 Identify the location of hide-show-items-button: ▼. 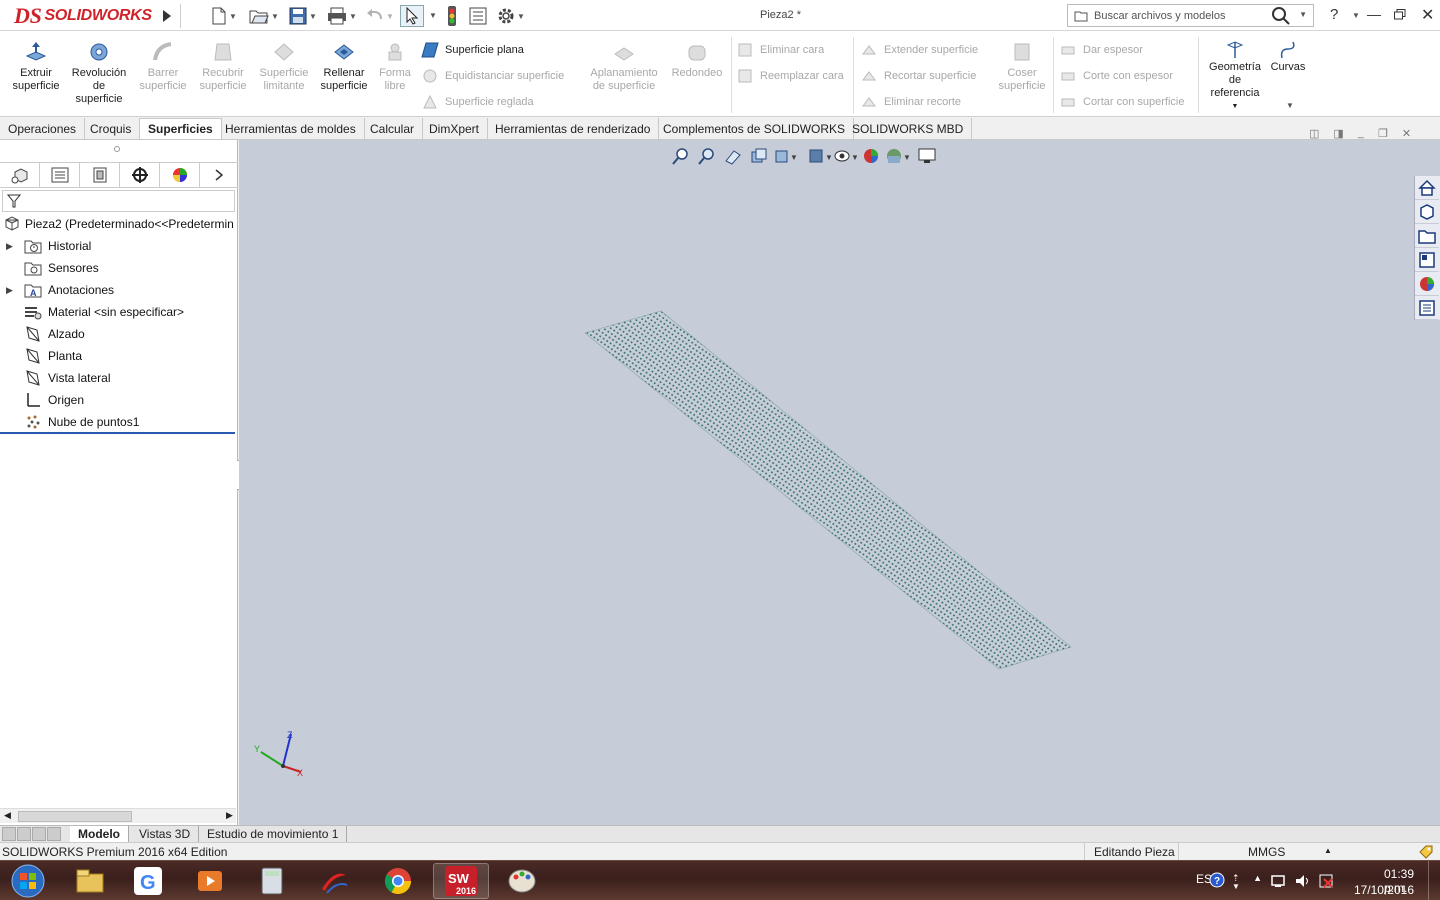
(845, 156).